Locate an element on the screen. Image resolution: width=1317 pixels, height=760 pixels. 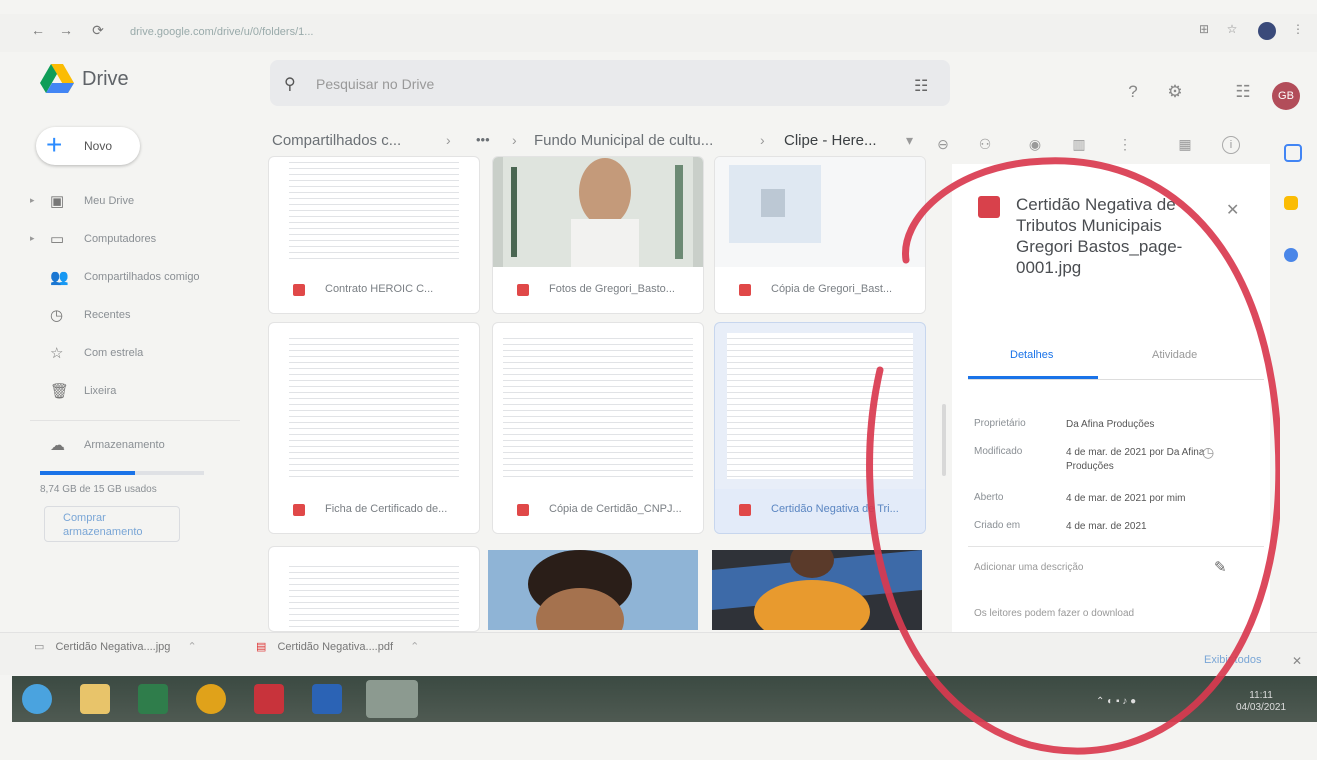
sidebar-item-starred: ☆ Com estrela is located at coordinates (130, 354).